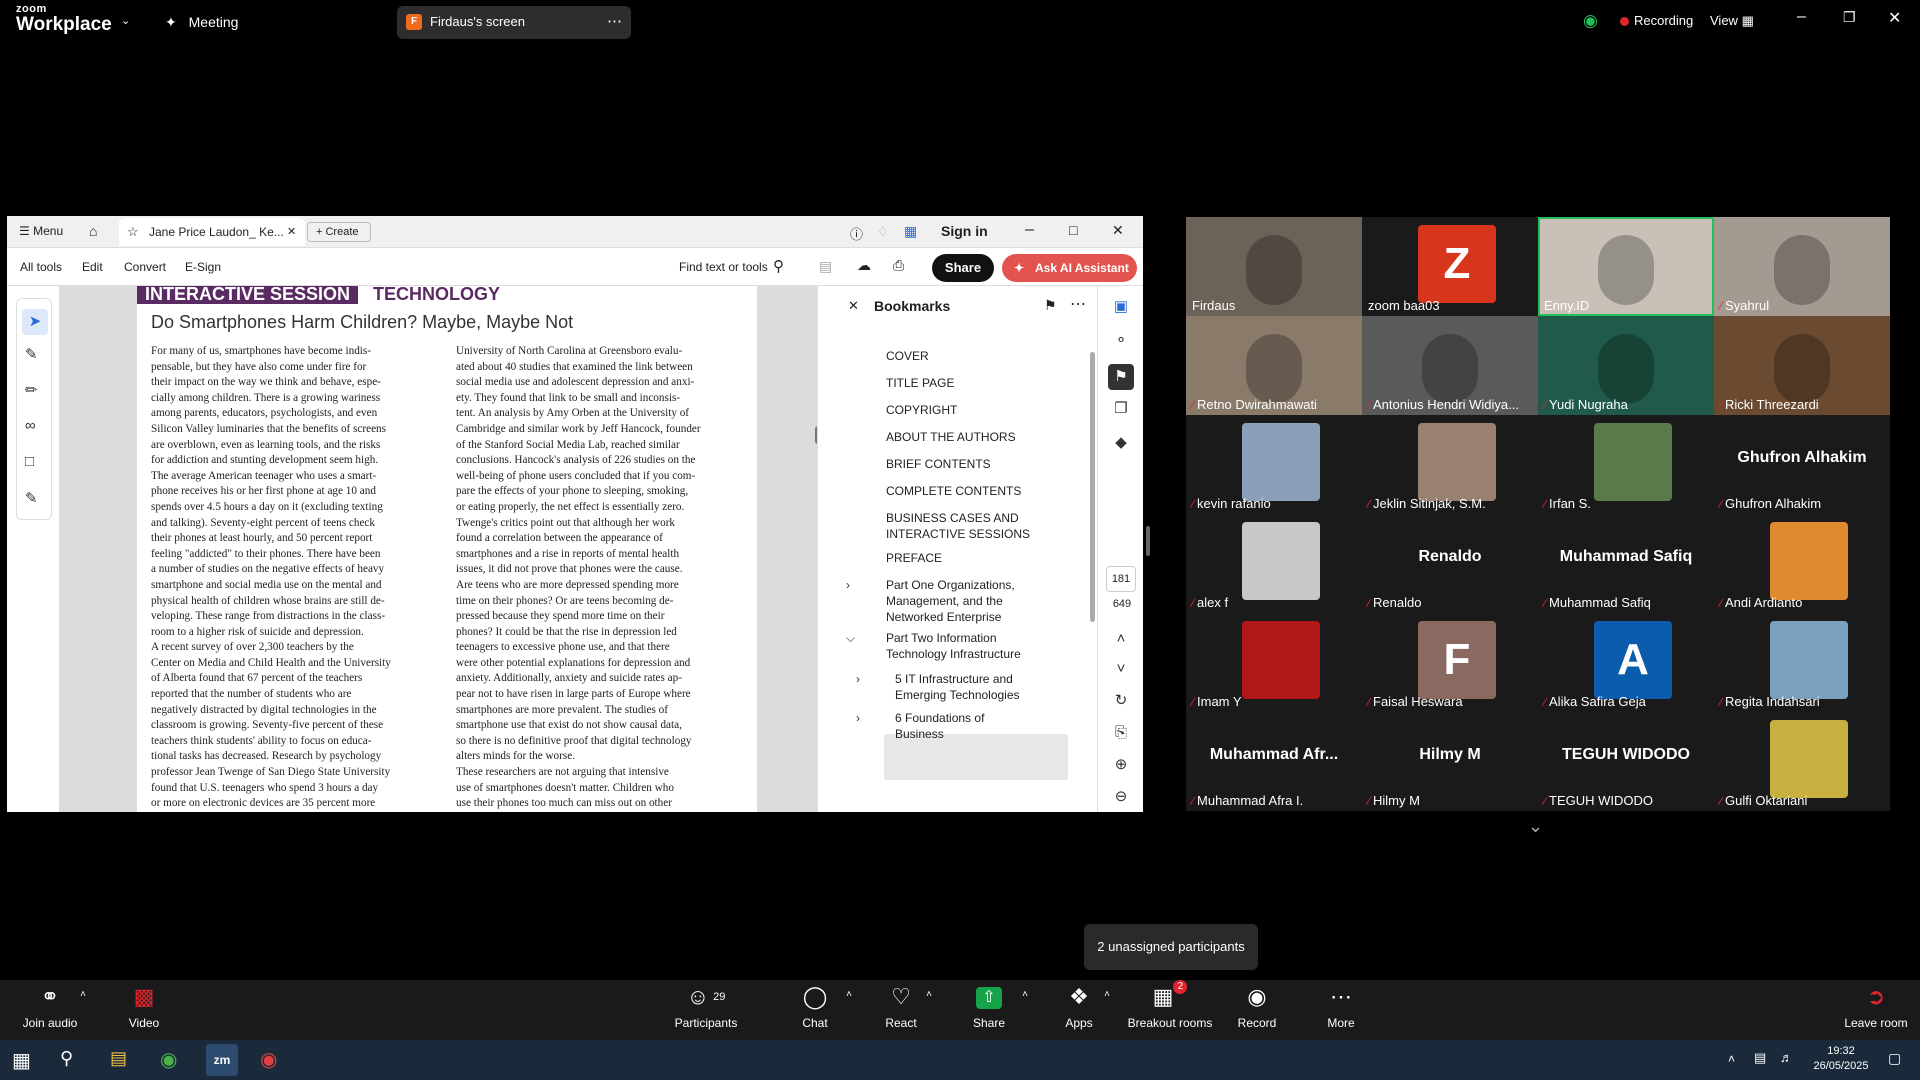 The height and width of the screenshot is (1080, 1920). I want to click on chevron-down-icon: ⌄, so click(125, 20).